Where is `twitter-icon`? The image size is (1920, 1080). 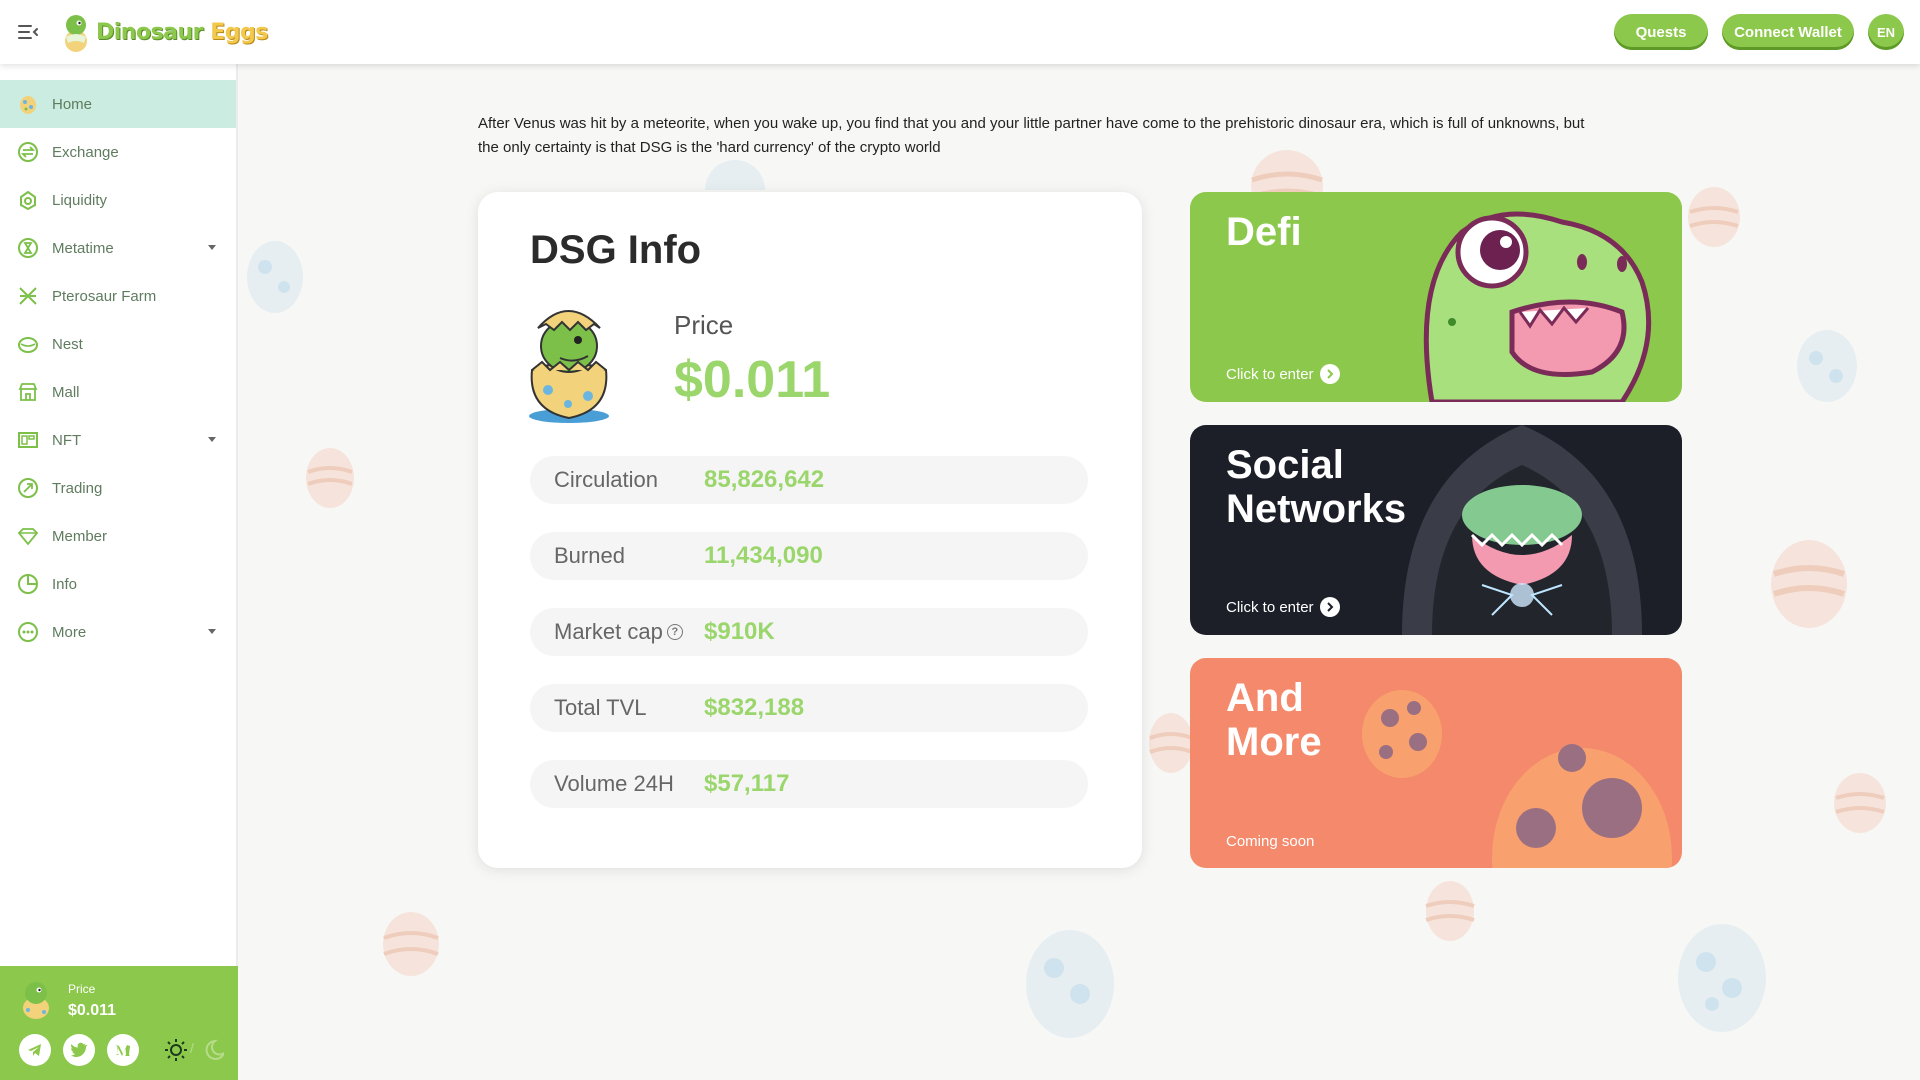 twitter-icon is located at coordinates (79, 1050).